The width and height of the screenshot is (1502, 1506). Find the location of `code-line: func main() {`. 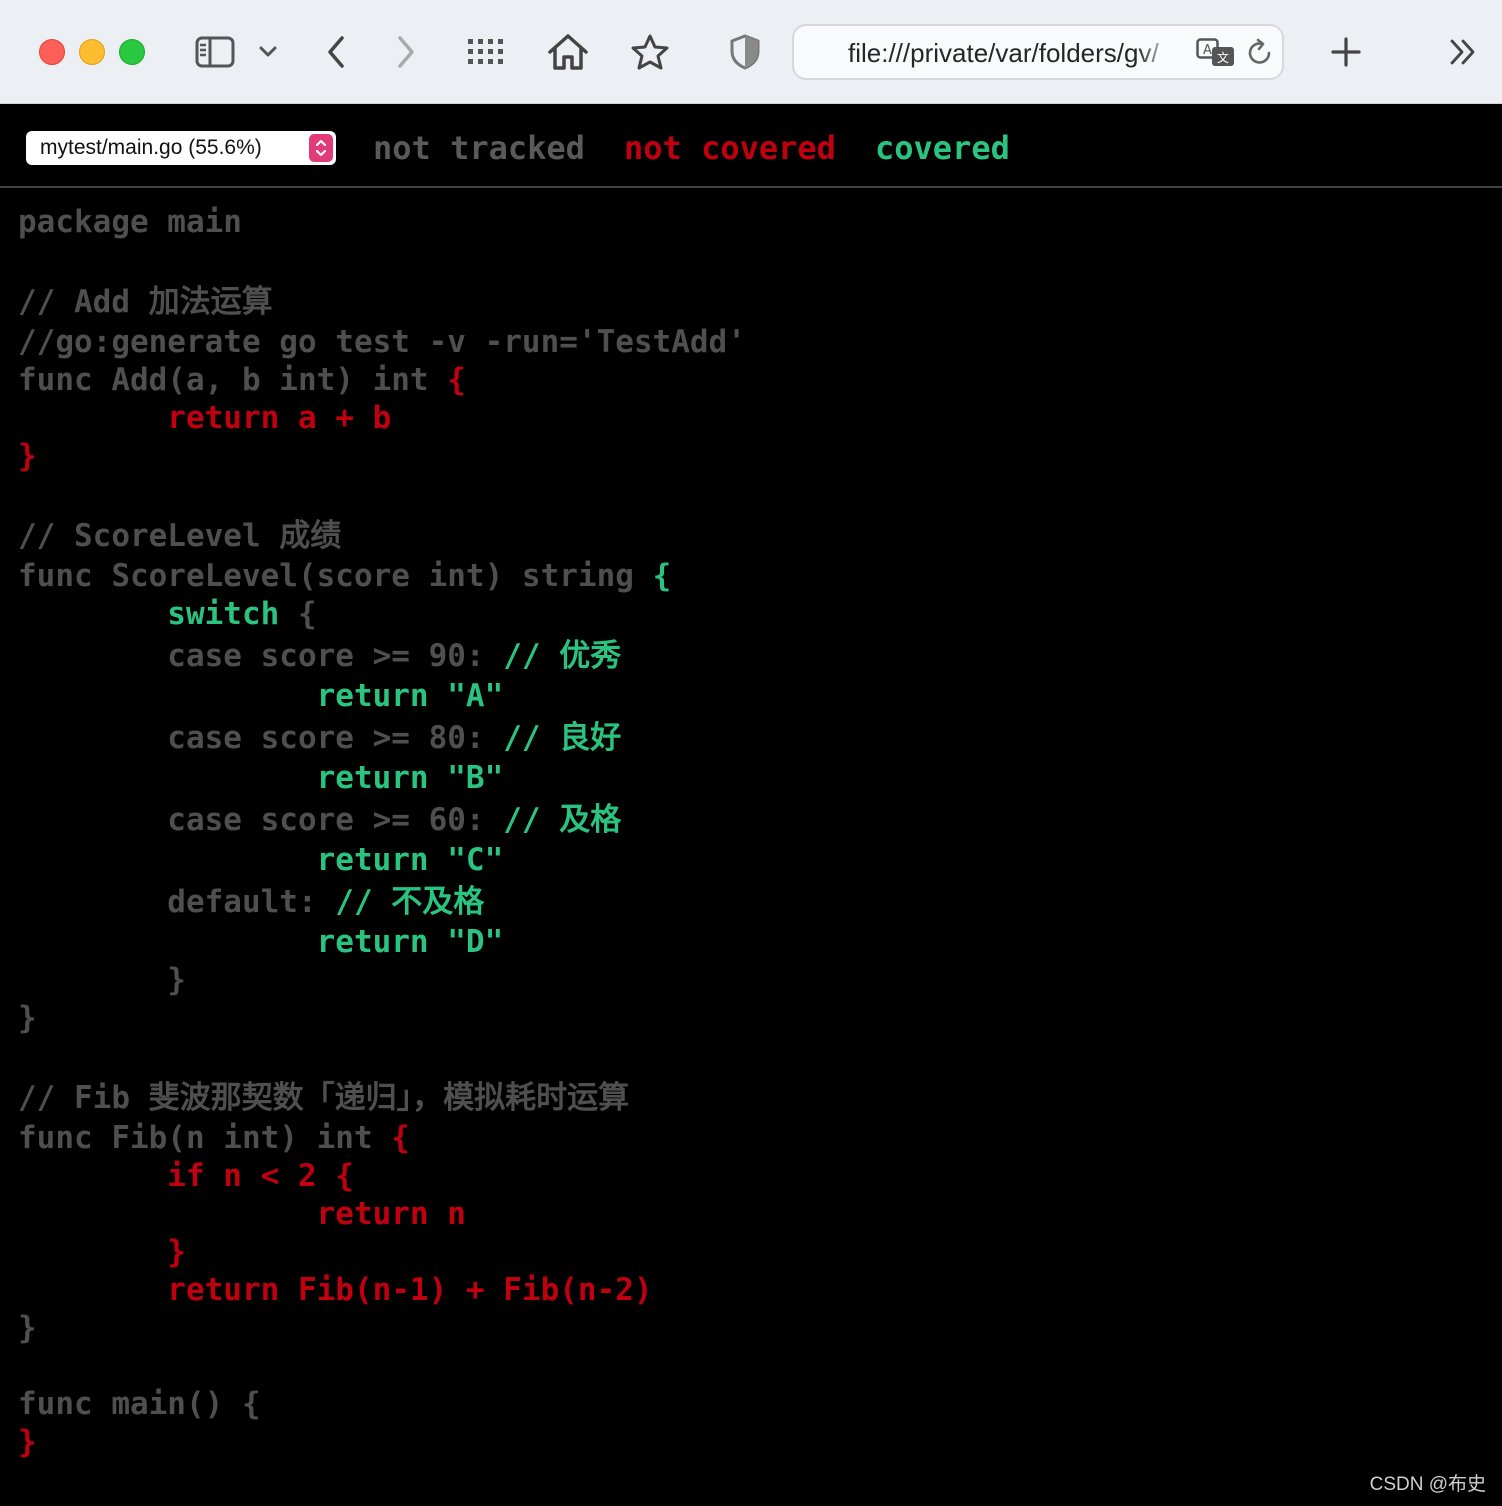

code-line: func main() { is located at coordinates (139, 1404).